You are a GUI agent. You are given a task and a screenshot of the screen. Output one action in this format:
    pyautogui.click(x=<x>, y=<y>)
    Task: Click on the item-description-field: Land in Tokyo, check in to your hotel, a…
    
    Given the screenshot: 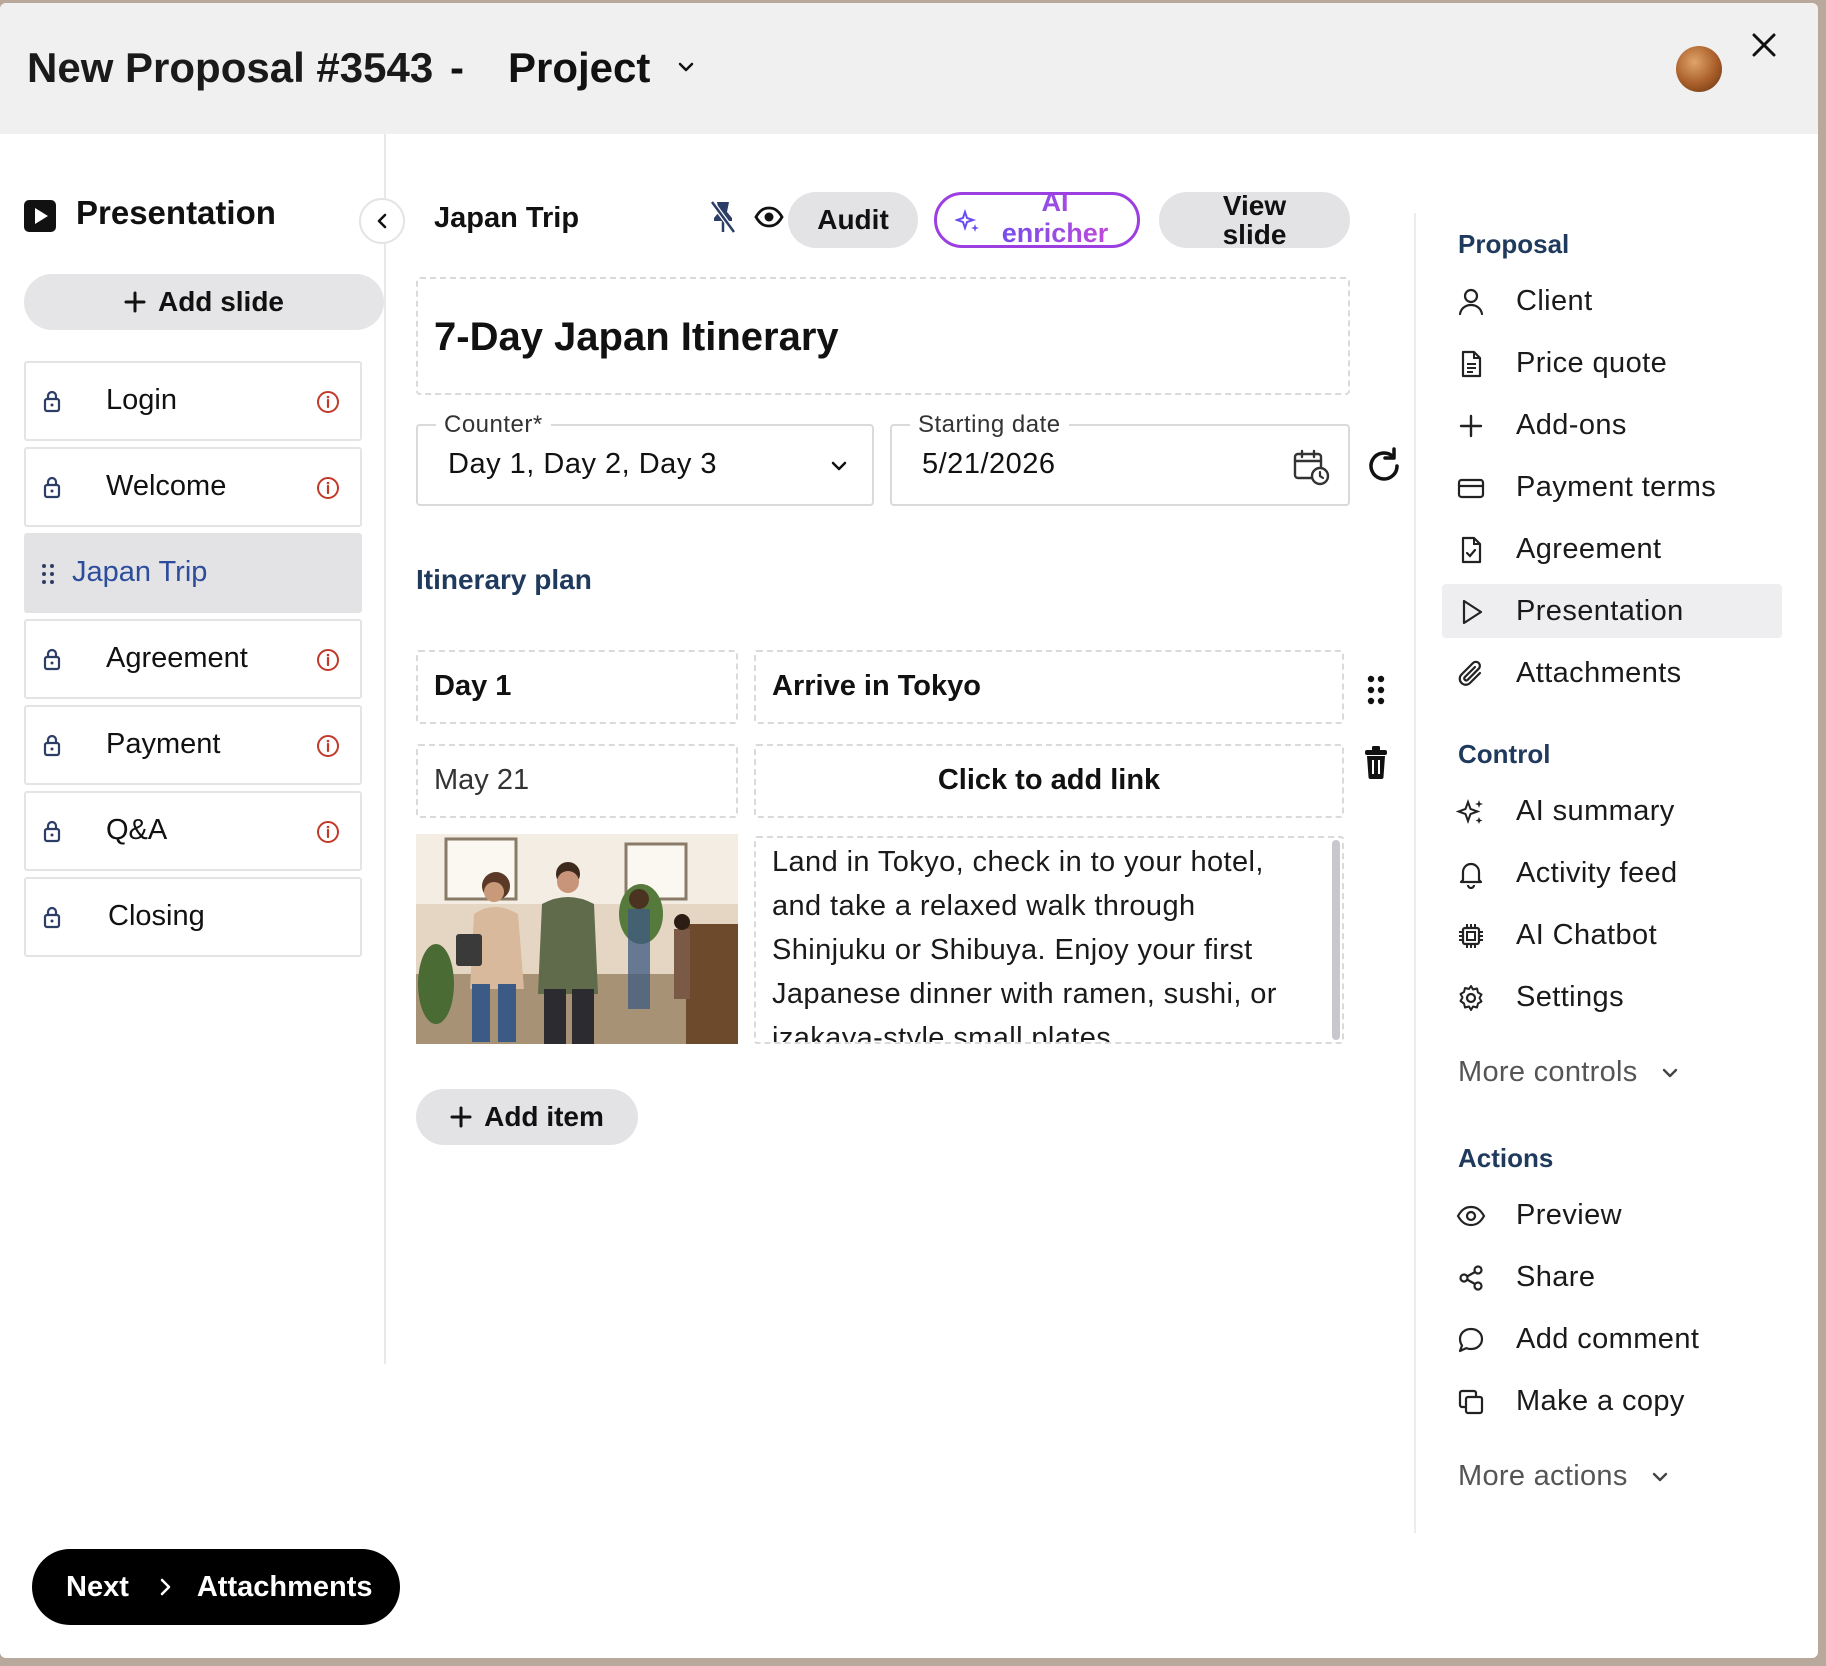 What is the action you would take?
    pyautogui.click(x=1049, y=940)
    